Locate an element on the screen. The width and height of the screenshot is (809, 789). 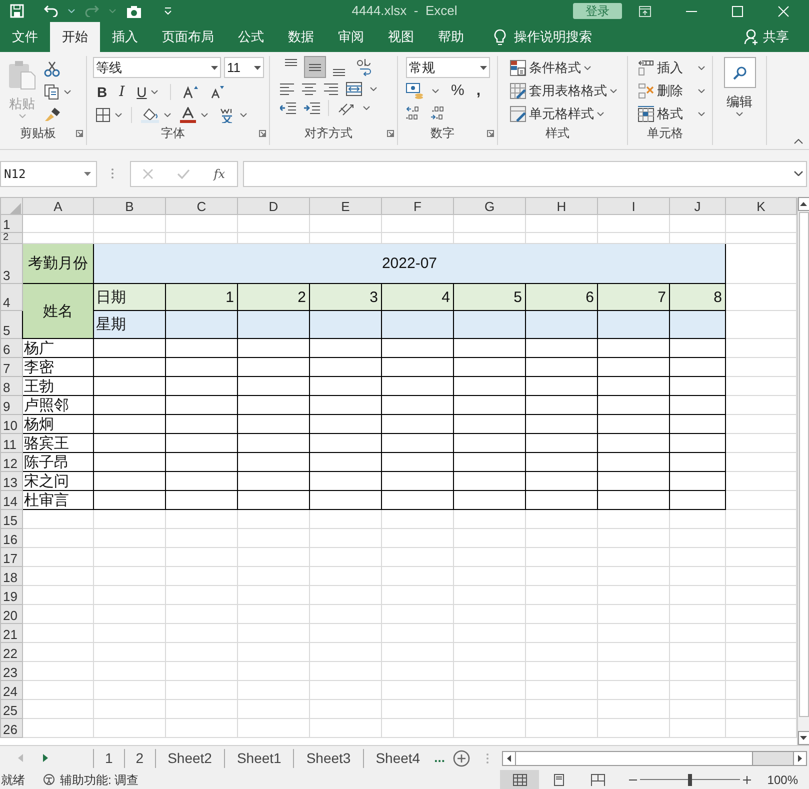
number-format-dropdown: 常规 is located at coordinates (448, 67).